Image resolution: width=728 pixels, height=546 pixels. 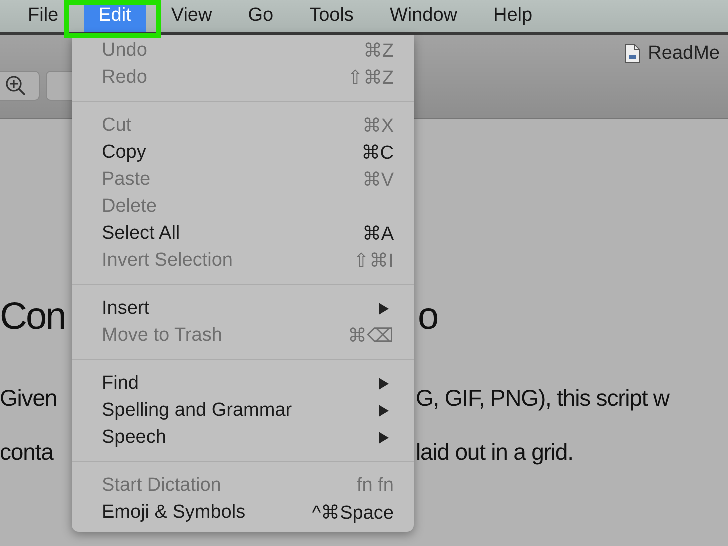 What do you see at coordinates (27, 452) in the screenshot?
I see `paragraph-text: conta` at bounding box center [27, 452].